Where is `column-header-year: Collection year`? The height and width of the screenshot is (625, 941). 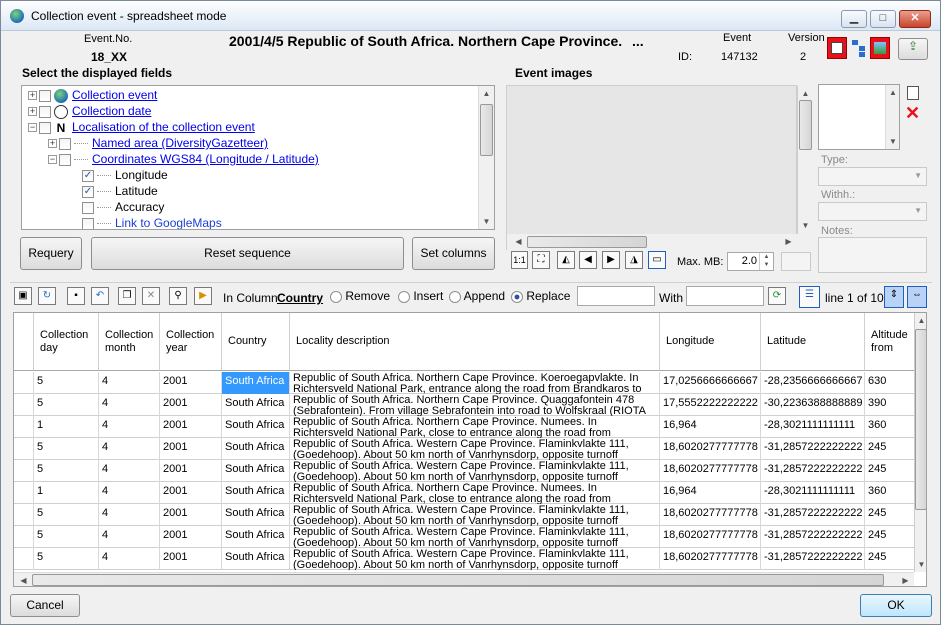 column-header-year: Collection year is located at coordinates (191, 342).